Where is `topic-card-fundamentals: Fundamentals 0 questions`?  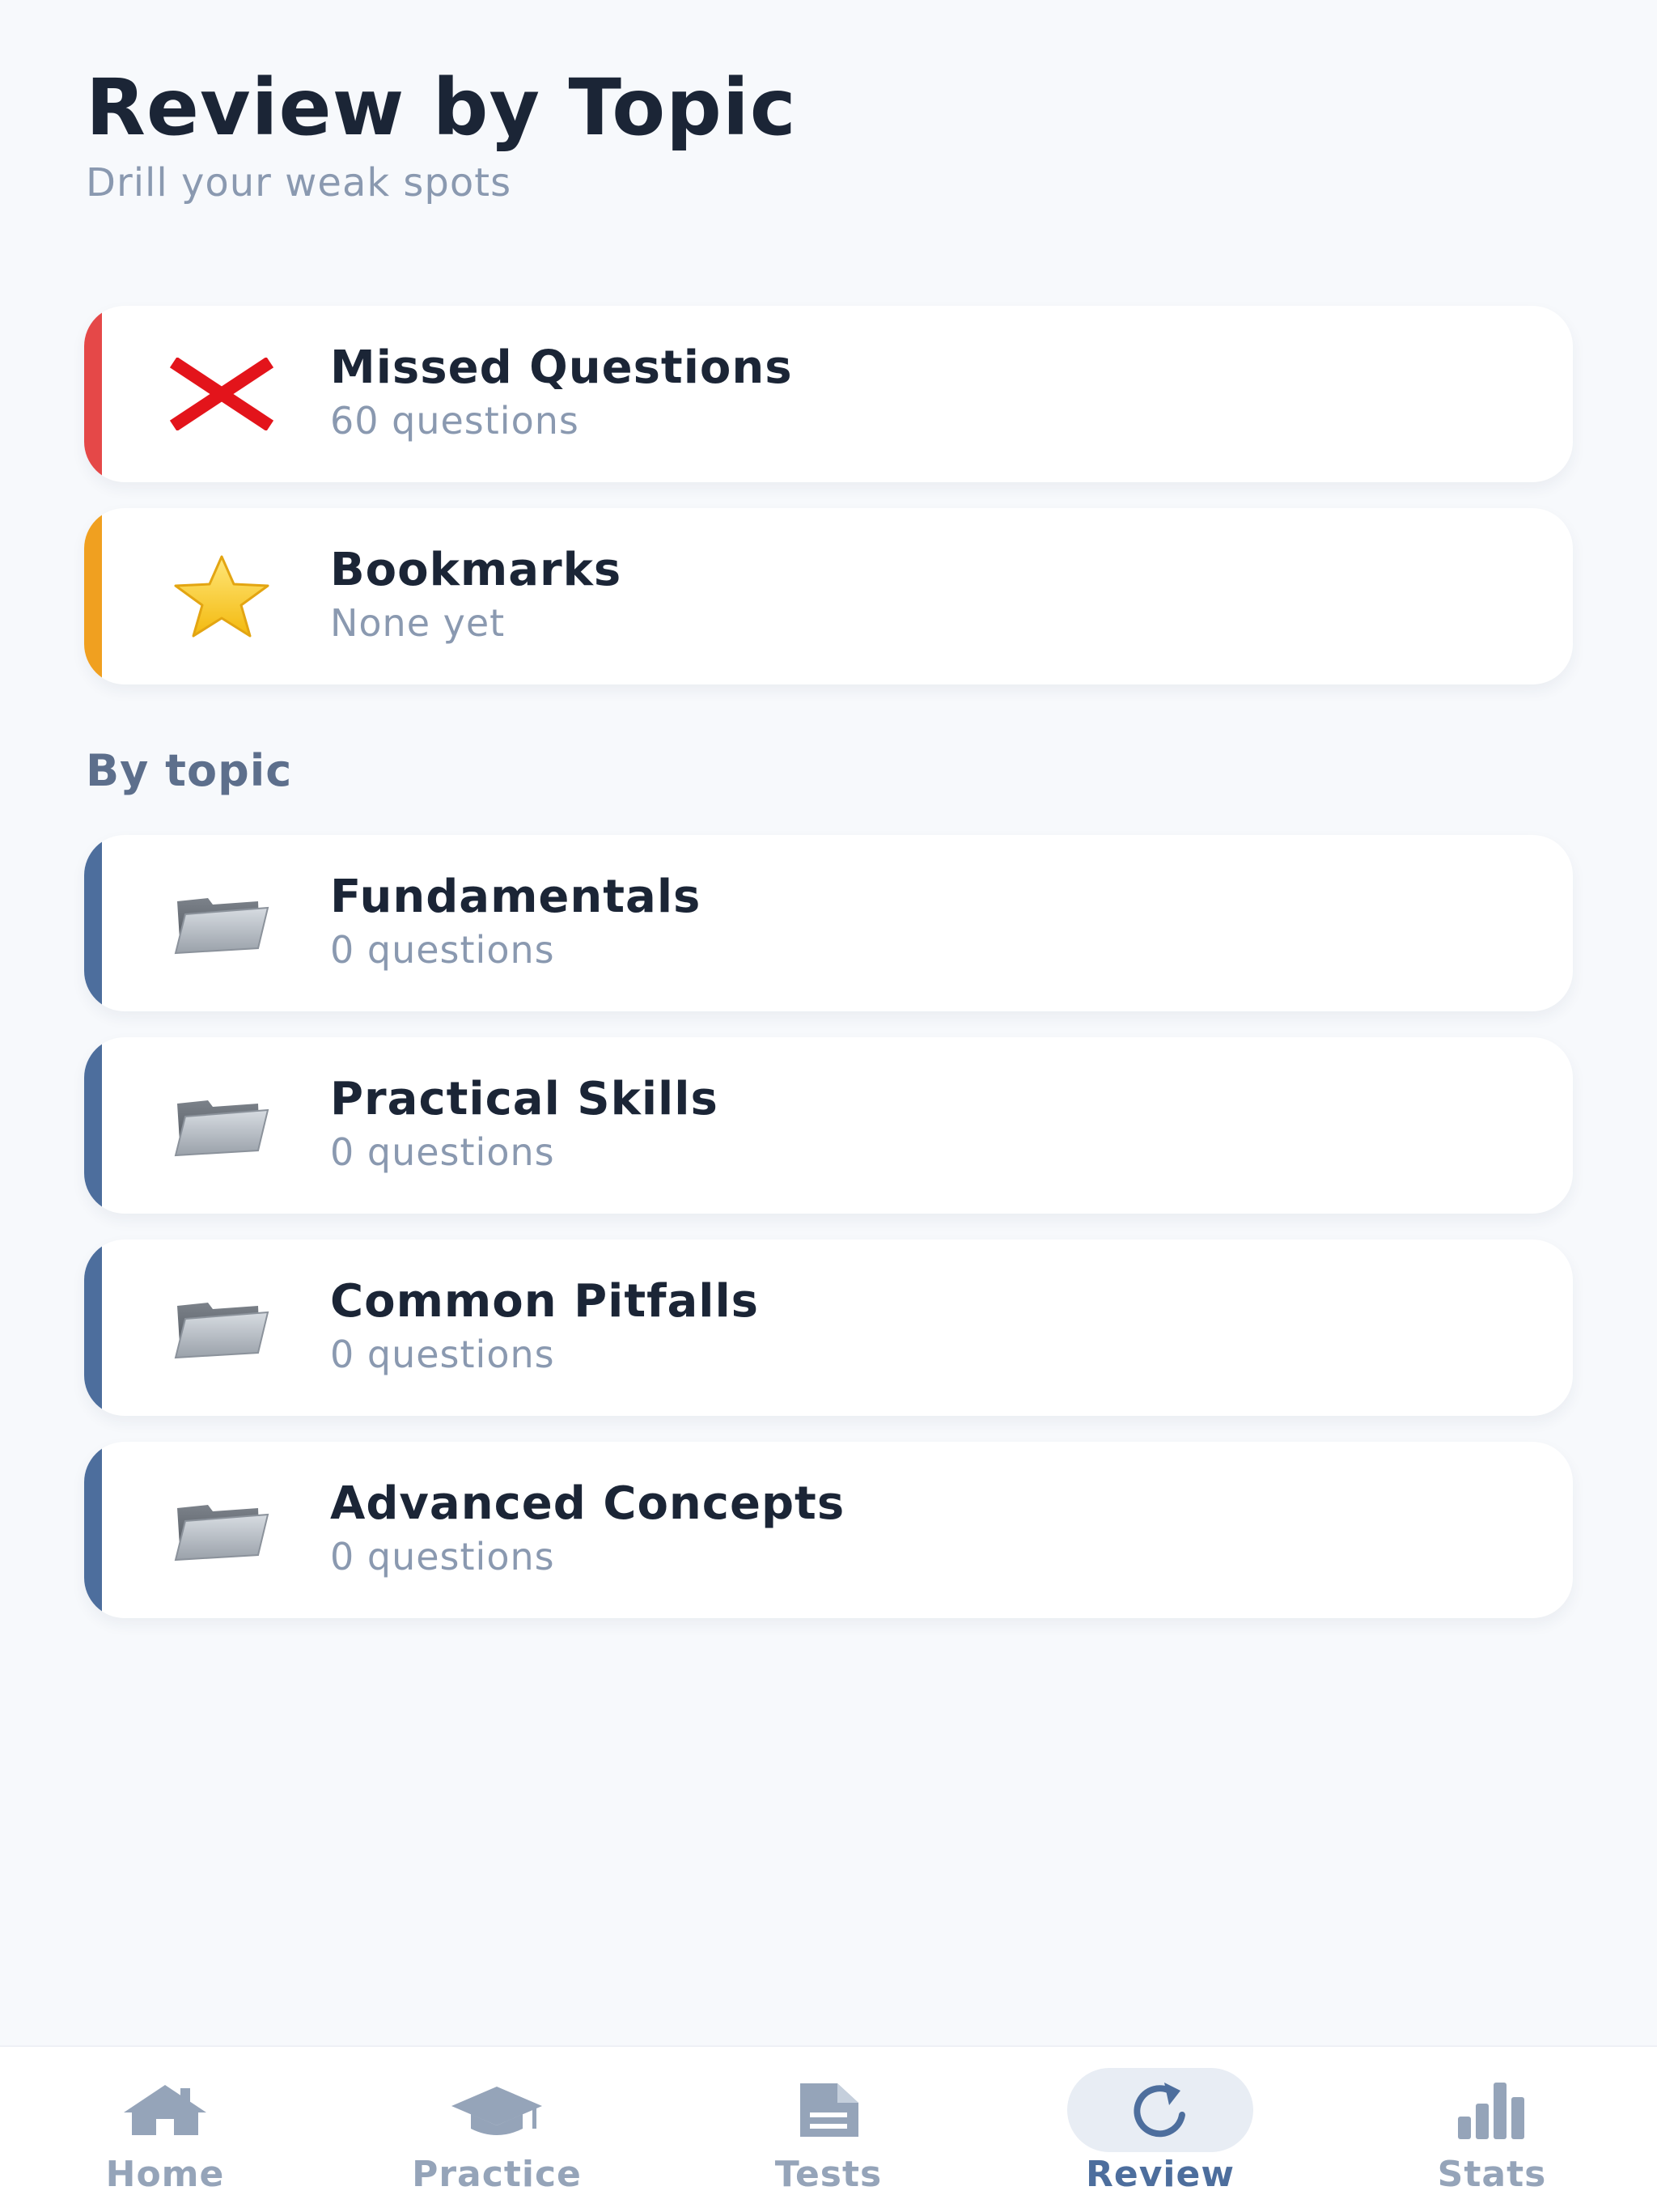 topic-card-fundamentals: Fundamentals 0 questions is located at coordinates (828, 923).